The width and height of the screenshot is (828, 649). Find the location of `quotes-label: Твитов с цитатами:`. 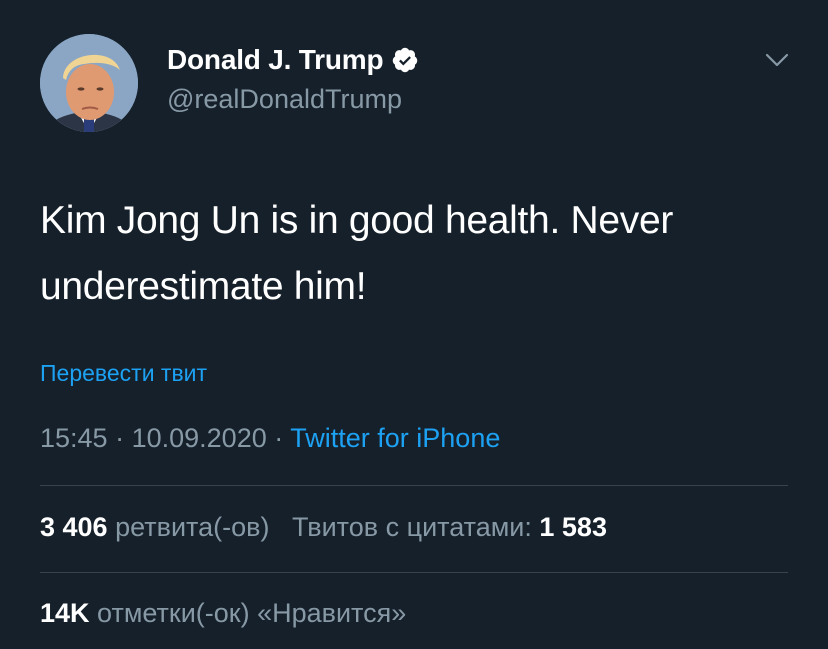

quotes-label: Твитов с цитатами: is located at coordinates (411, 527).